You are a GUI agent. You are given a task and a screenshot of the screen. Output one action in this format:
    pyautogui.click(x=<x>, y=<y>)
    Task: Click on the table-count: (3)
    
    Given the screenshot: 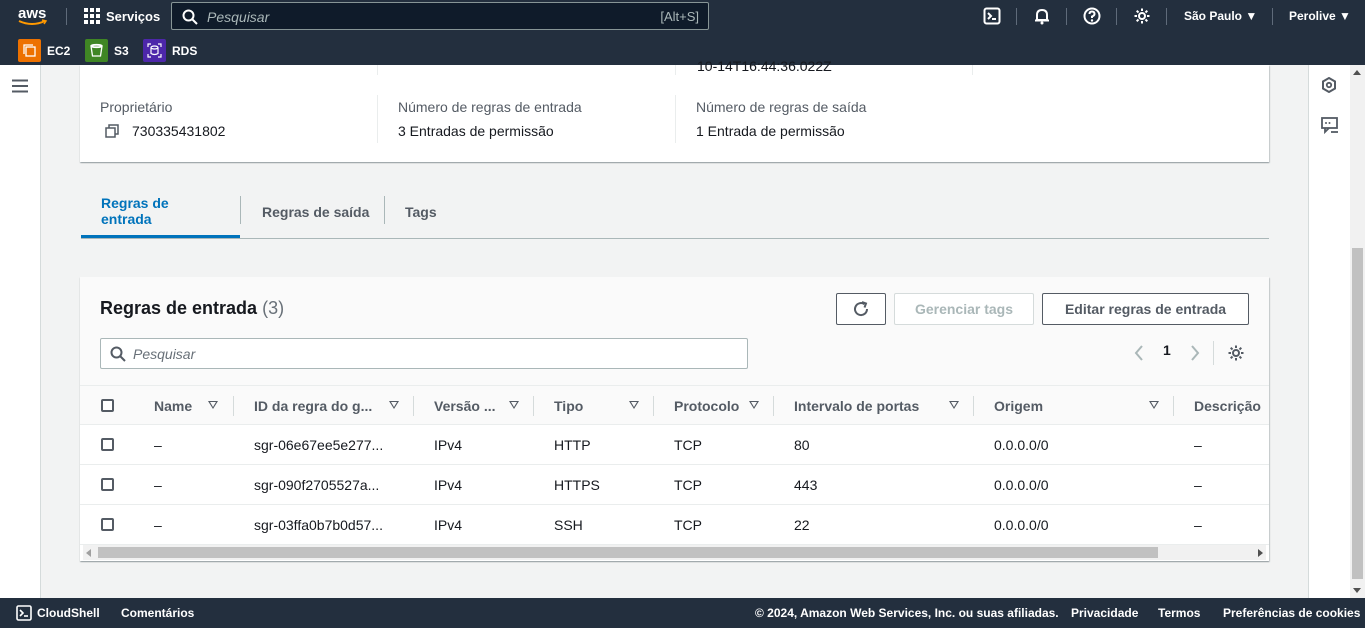 What is the action you would take?
    pyautogui.click(x=273, y=308)
    